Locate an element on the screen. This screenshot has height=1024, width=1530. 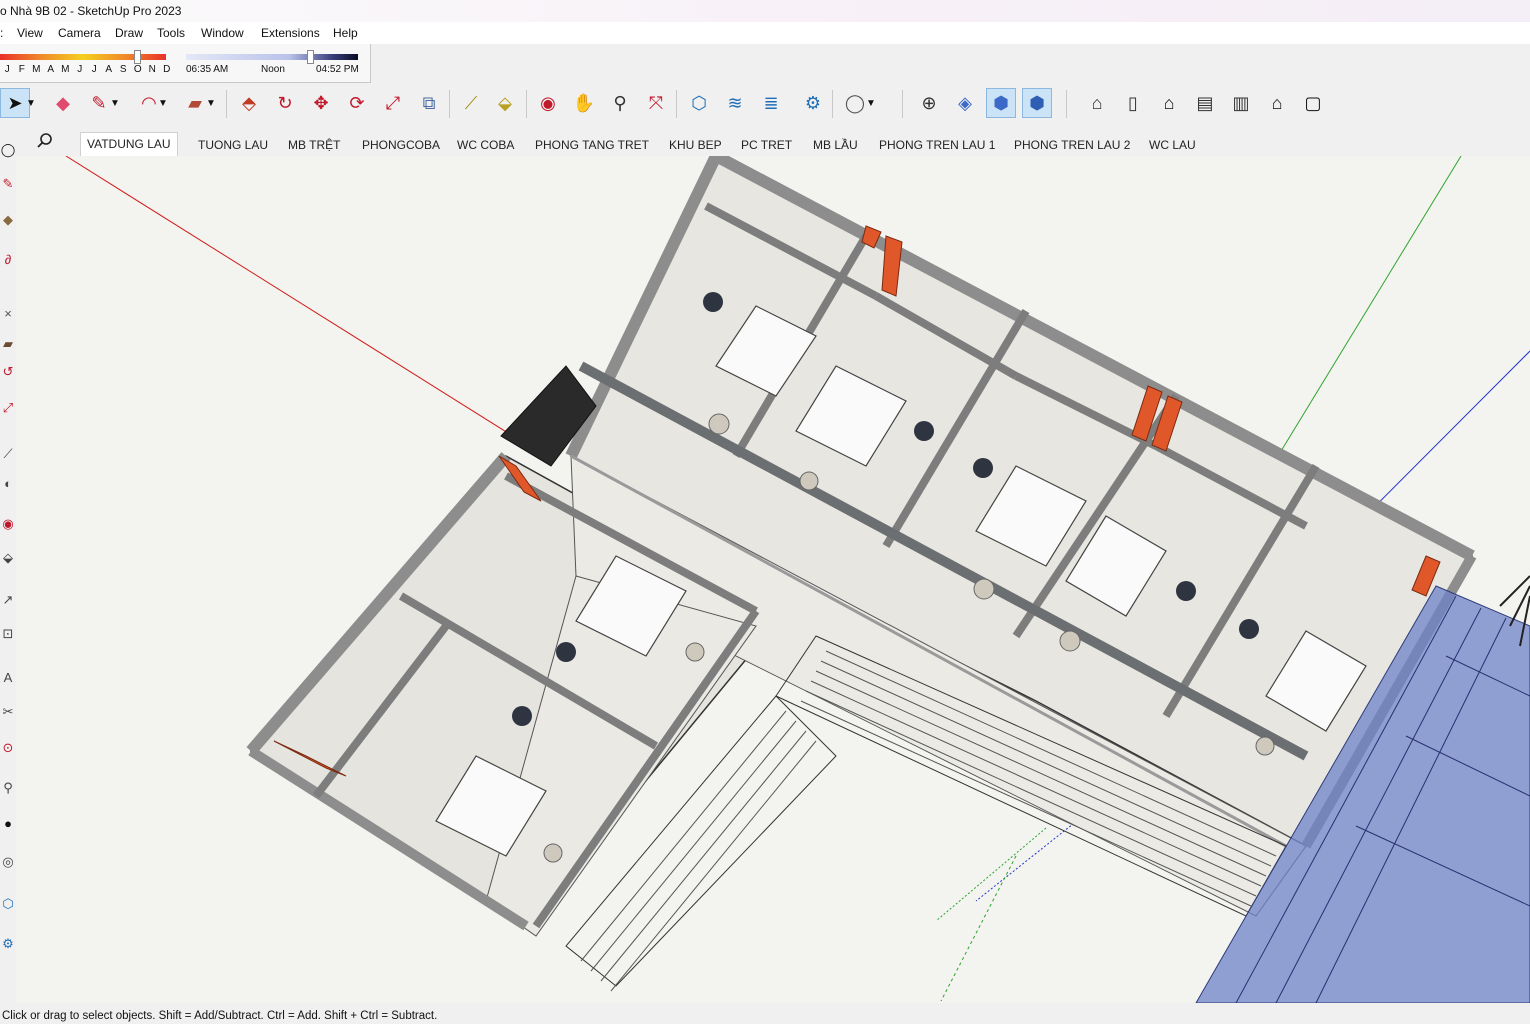
menu-view: View is located at coordinates (30, 33).